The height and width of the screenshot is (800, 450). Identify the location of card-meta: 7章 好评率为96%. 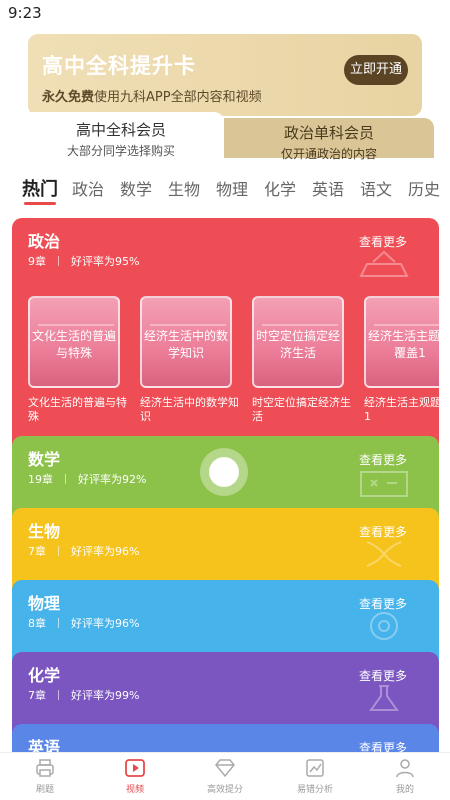
(83, 551).